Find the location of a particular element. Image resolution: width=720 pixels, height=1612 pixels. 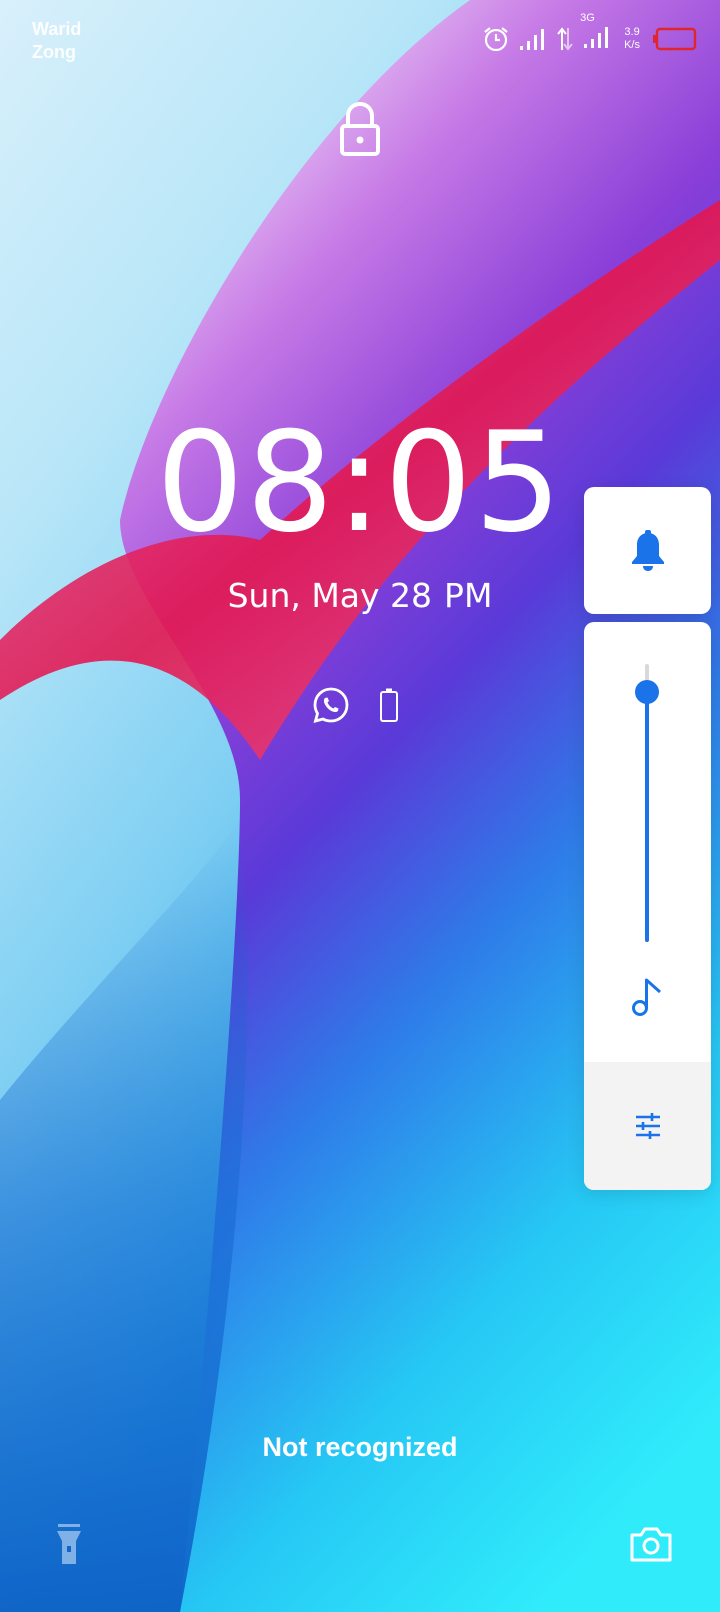

status-icons: 3G 3.9 K/s is located at coordinates (590, 33).